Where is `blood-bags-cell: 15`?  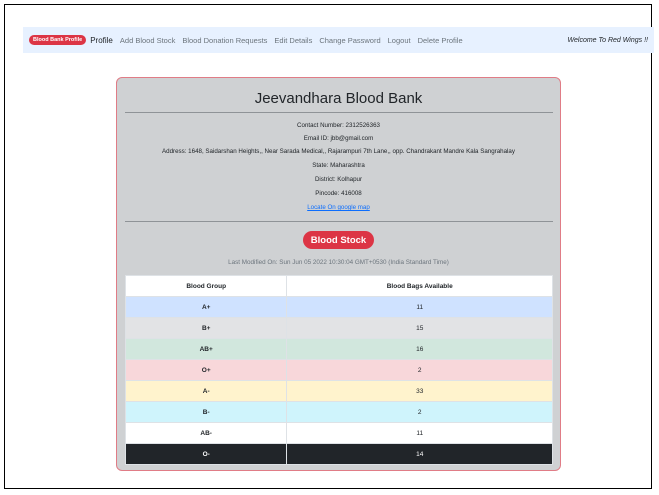 blood-bags-cell: 15 is located at coordinates (419, 328).